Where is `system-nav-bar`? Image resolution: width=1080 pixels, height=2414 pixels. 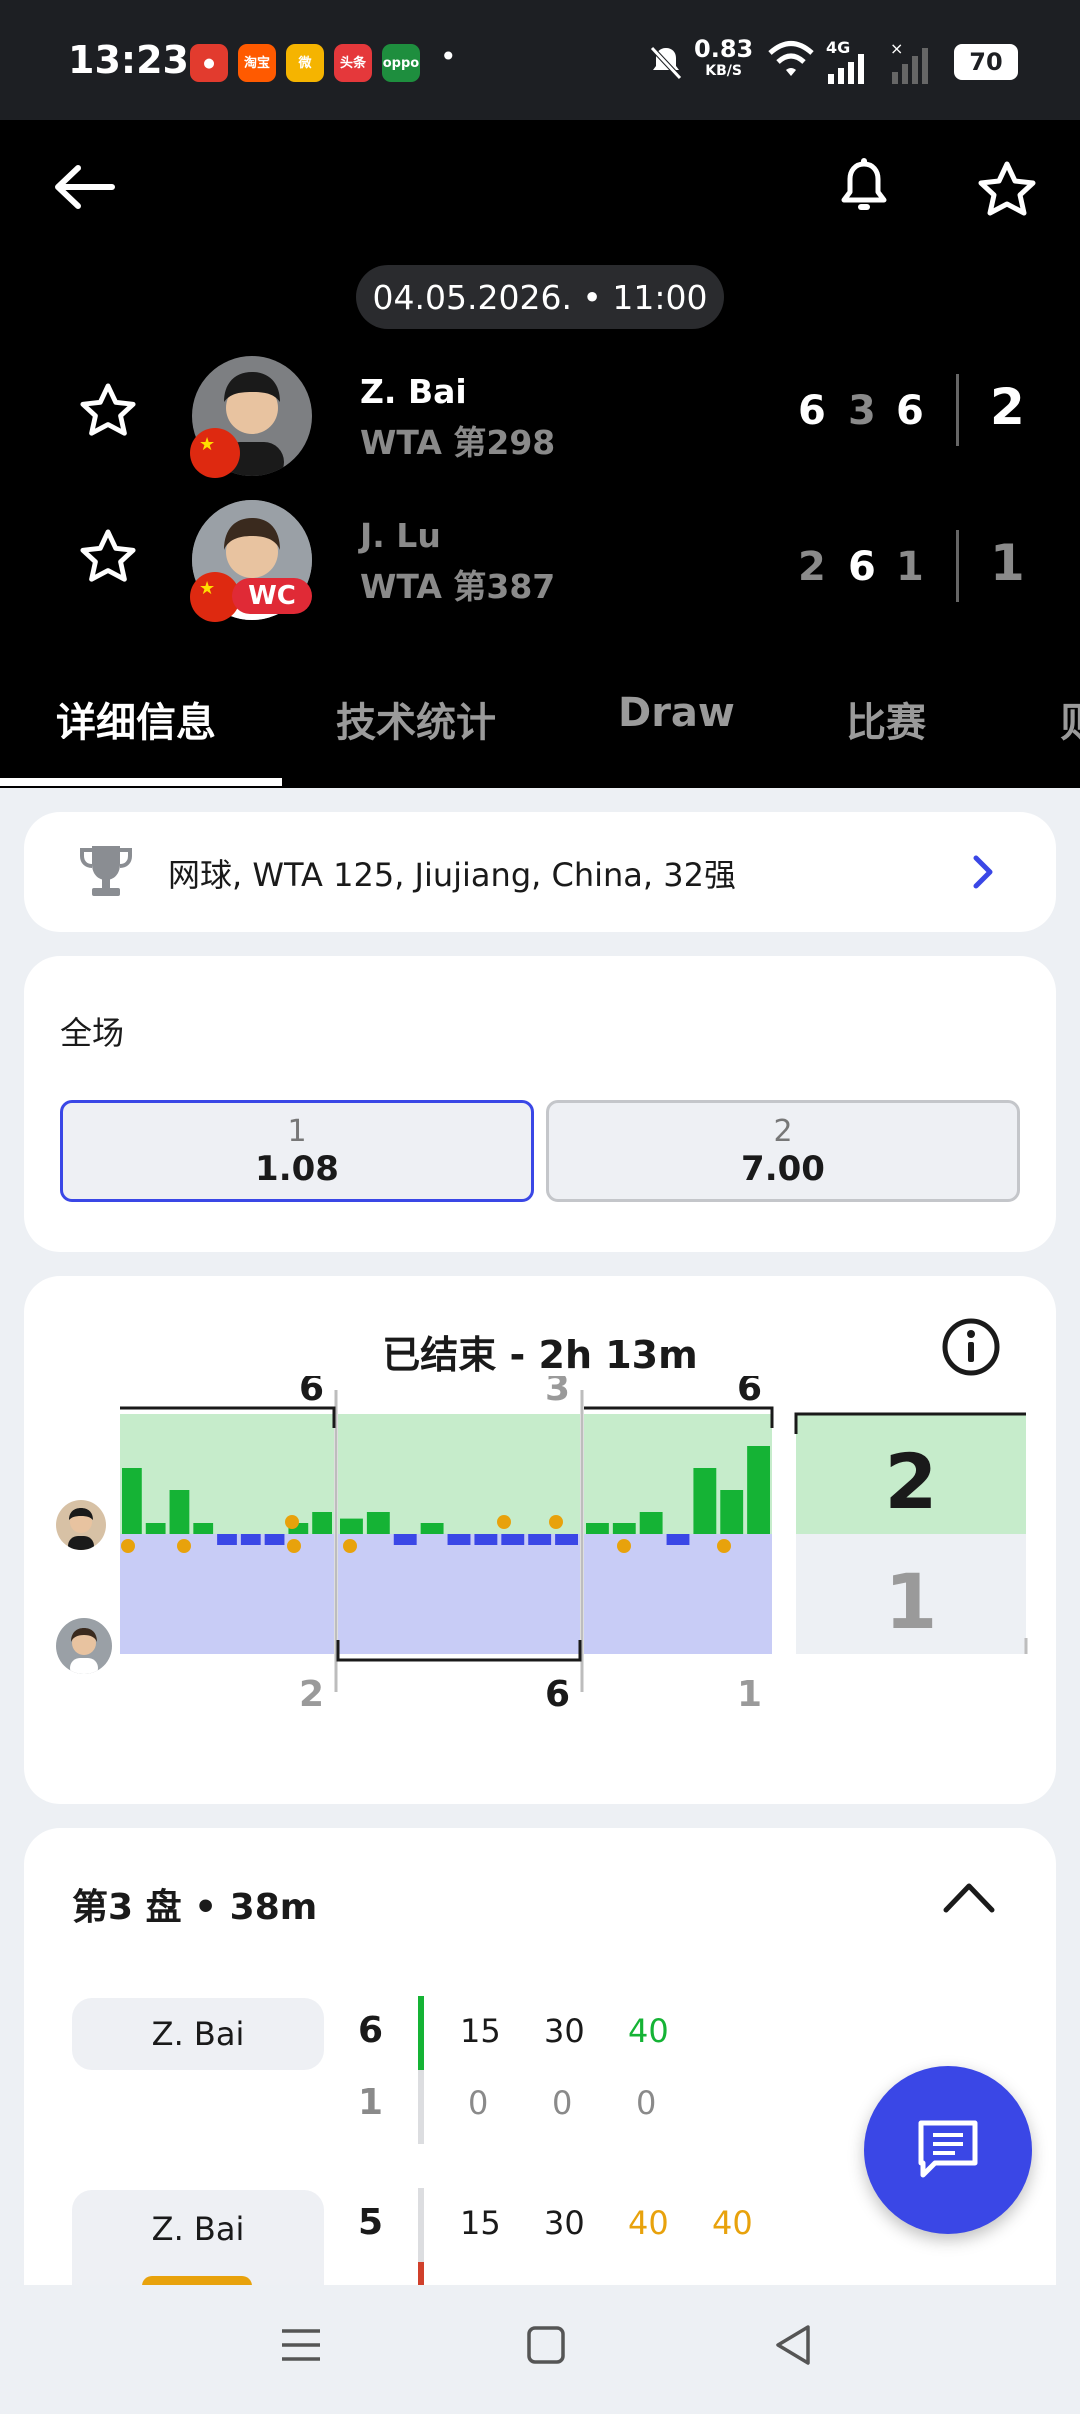 system-nav-bar is located at coordinates (540, 2349).